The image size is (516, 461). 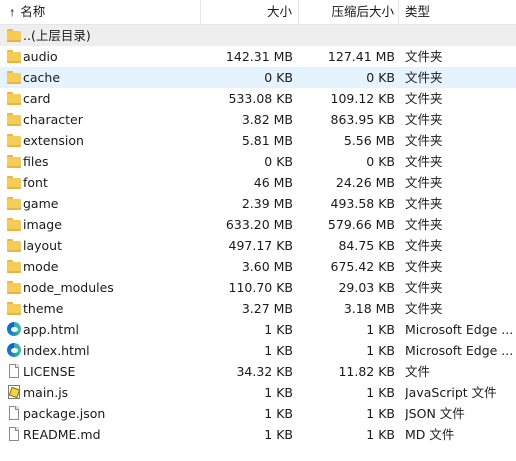 What do you see at coordinates (101, 98) in the screenshot?
I see `file-name-cell: card` at bounding box center [101, 98].